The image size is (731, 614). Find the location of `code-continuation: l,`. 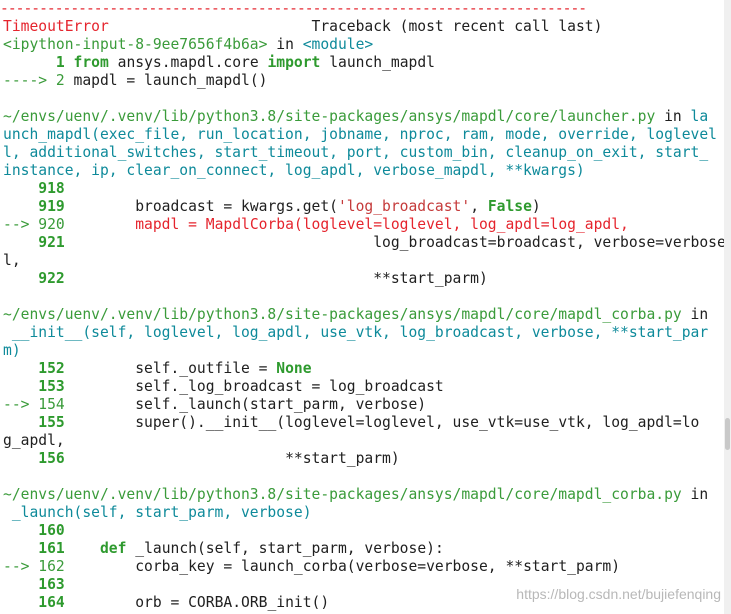

code-continuation: l, is located at coordinates (12, 260).